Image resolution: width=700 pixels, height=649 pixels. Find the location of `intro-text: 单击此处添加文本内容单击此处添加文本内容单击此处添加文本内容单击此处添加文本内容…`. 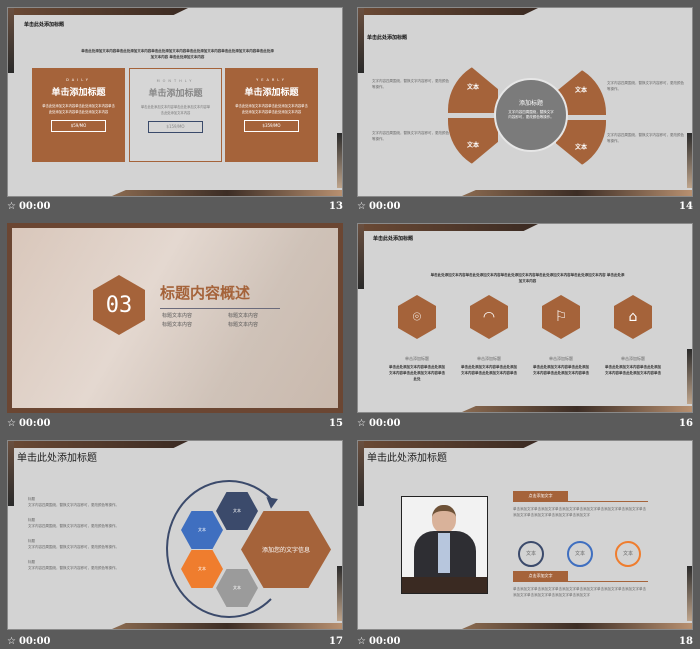

intro-text: 单击此处添加文本内容单击此处添加文本内容单击此处添加文本内容单击此处添加文本内容… is located at coordinates (527, 278).